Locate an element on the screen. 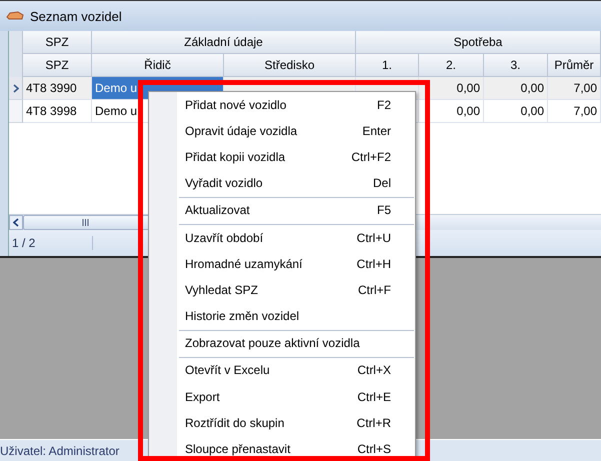  column-header: 1. is located at coordinates (387, 65).